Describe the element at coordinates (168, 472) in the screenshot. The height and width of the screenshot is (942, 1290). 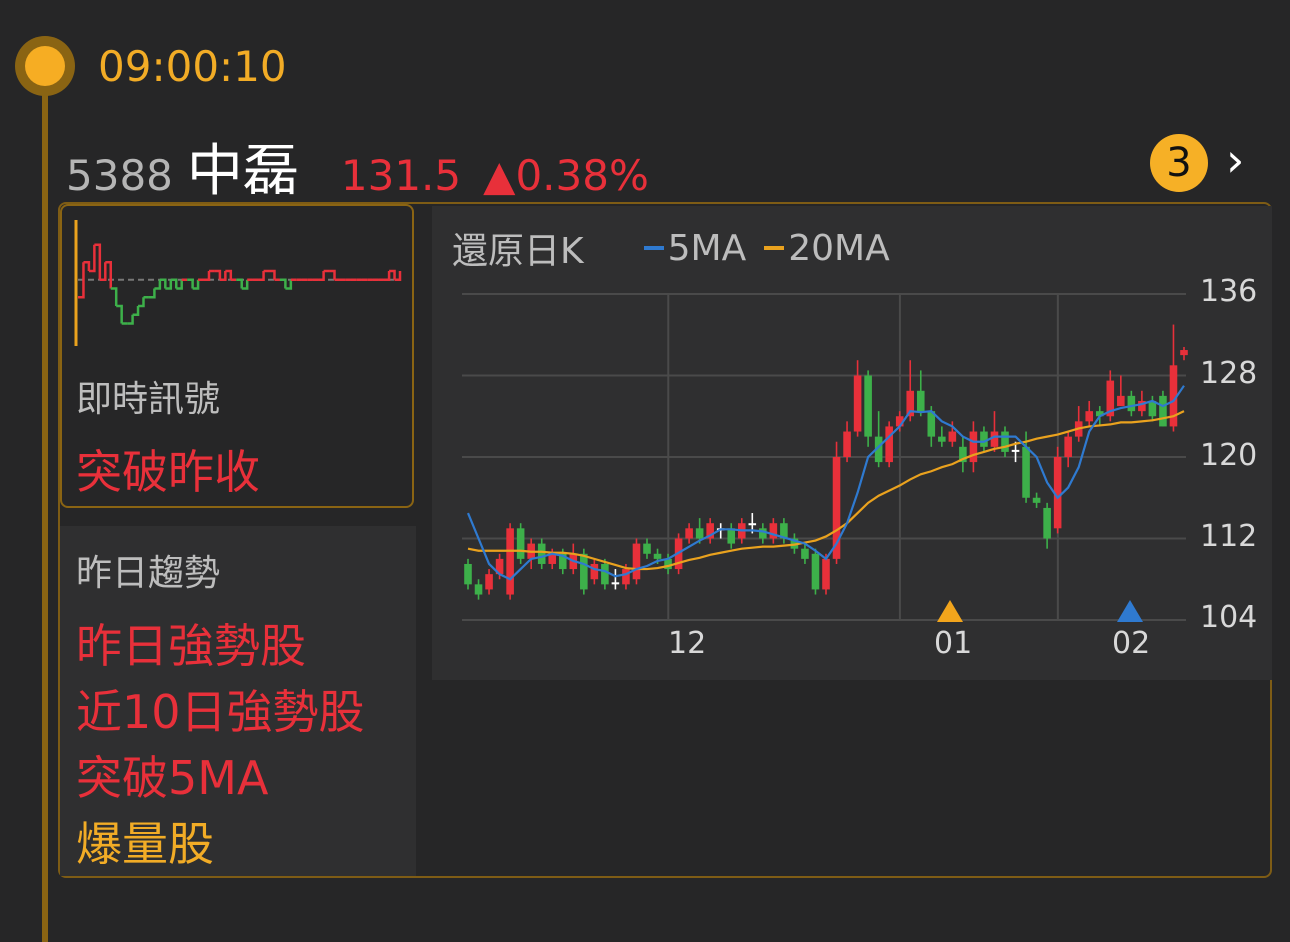
I see `signal-value: 突破昨收` at that location.